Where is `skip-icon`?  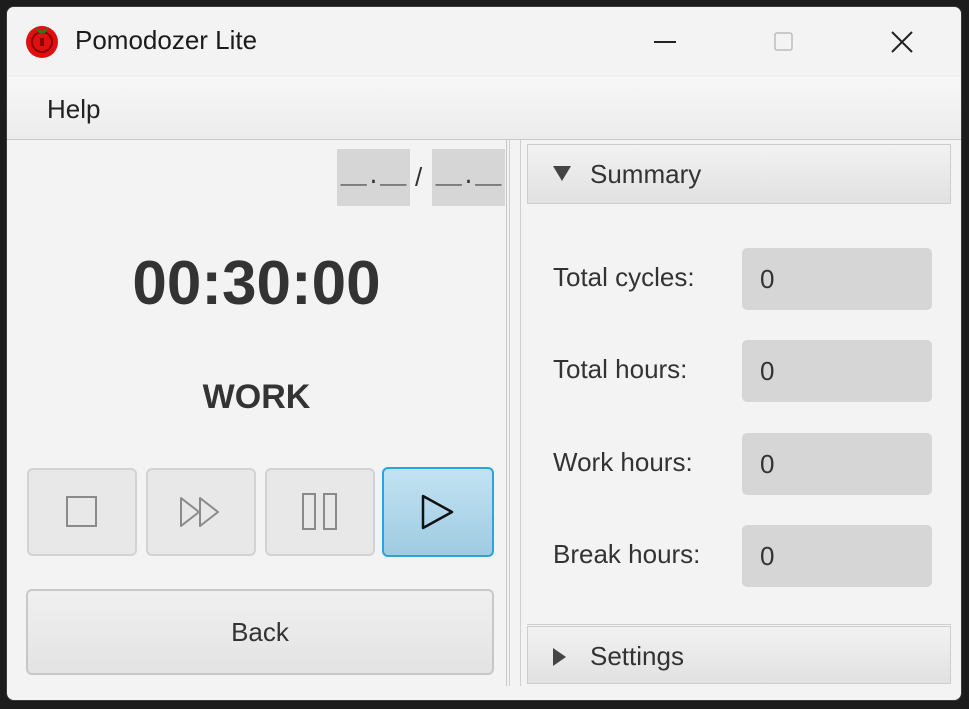
skip-icon is located at coordinates (199, 512).